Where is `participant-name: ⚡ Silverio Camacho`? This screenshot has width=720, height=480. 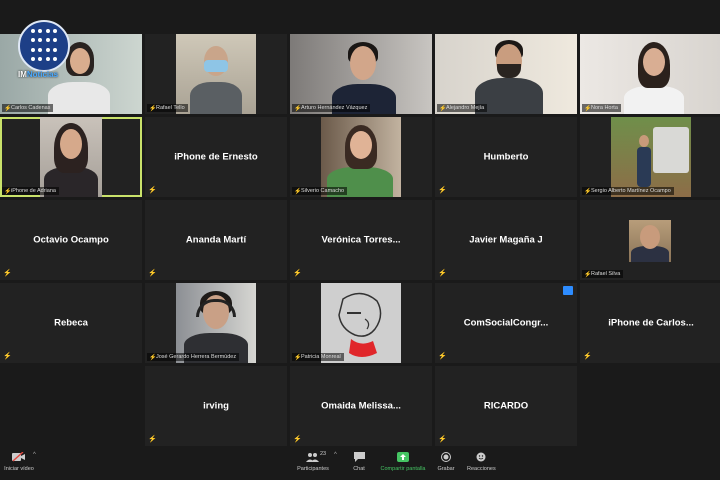
participant-name: ⚡ Silverio Camacho is located at coordinates (320, 191).